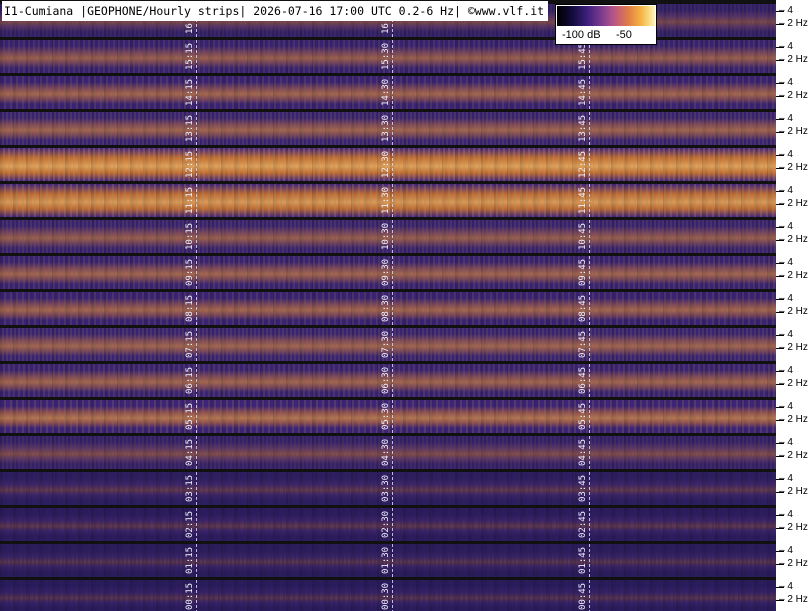  I want to click on time-label: 05:45, so click(583, 416).